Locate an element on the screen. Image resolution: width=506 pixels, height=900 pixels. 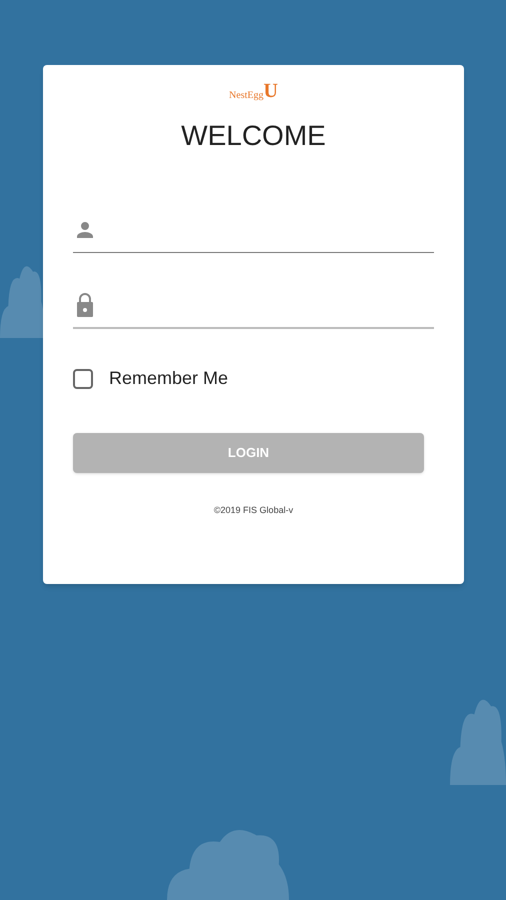
welcome-title: WELCOME is located at coordinates (253, 136).